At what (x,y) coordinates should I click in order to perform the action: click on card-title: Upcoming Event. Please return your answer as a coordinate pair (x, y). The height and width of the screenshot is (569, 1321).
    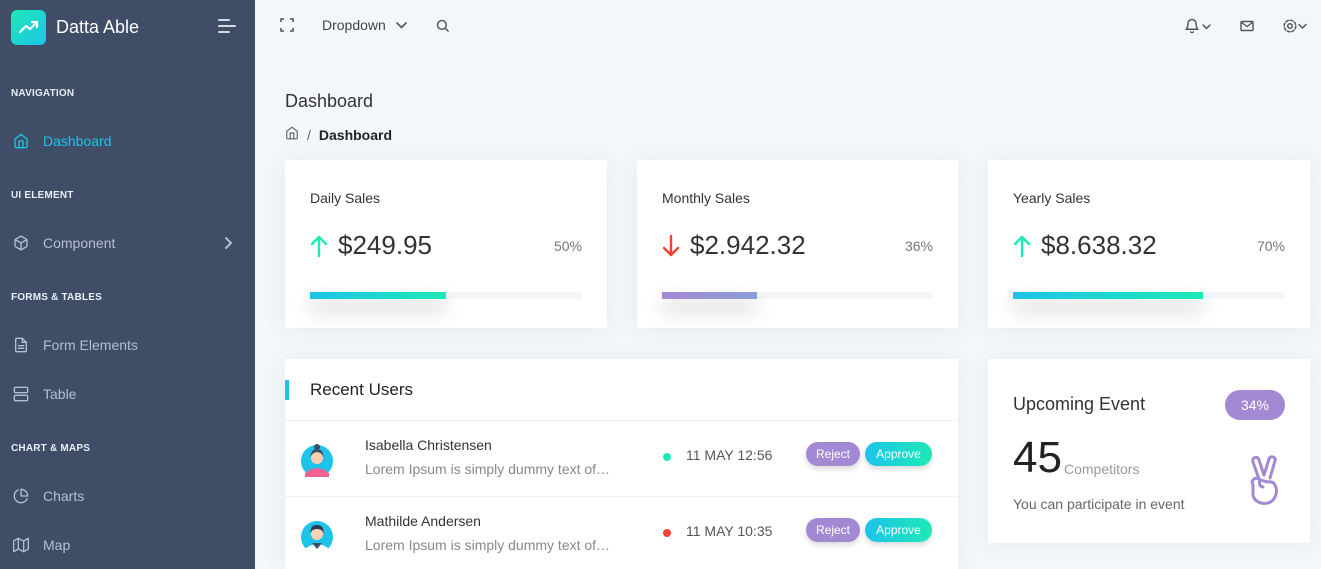
    Looking at the image, I should click on (1079, 404).